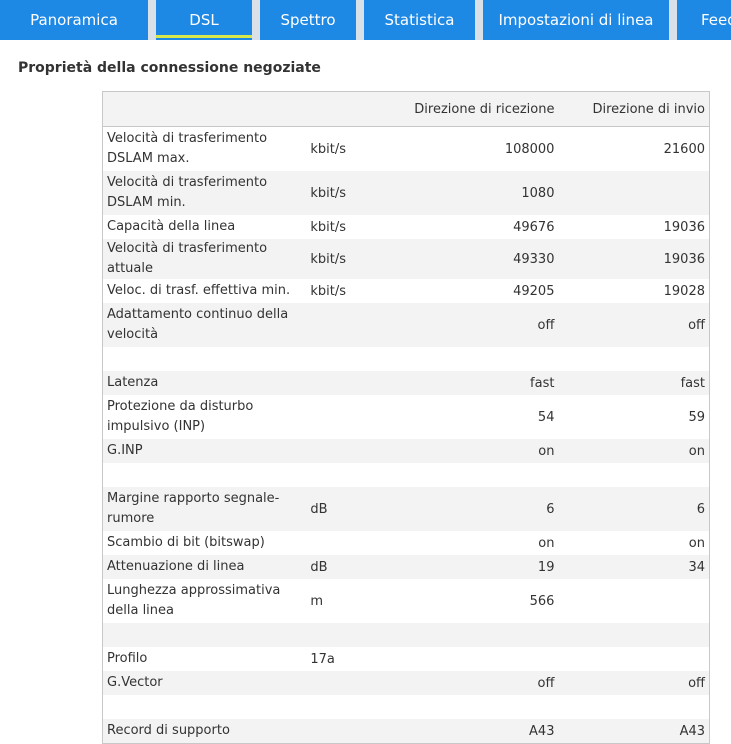 This screenshot has height=744, width=731. Describe the element at coordinates (406, 227) in the screenshot. I see `table-row: Capacità della linea kbit/s 49676 19036` at that location.